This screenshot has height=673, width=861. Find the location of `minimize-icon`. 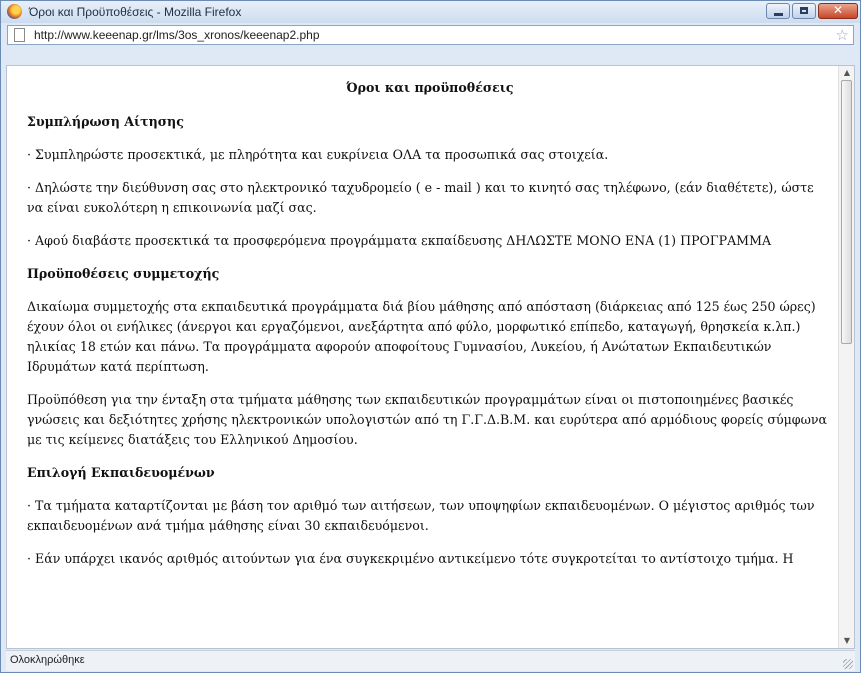

minimize-icon is located at coordinates (778, 14).